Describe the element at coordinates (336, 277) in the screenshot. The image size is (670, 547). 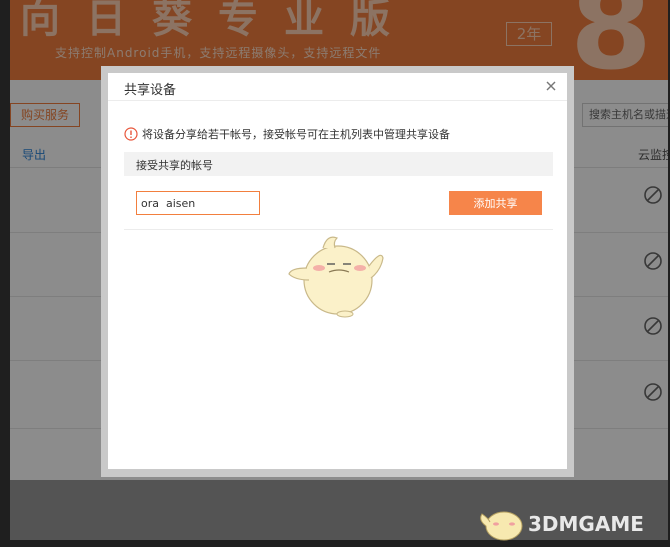
I see `mascot-illustration` at that location.